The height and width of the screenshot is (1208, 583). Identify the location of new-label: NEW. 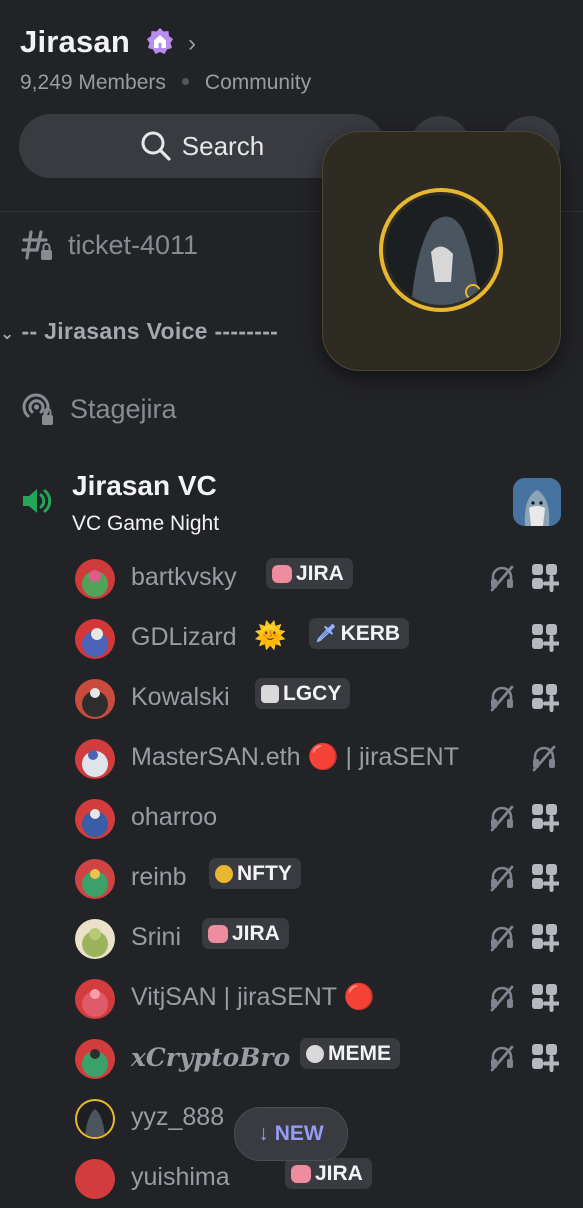
(299, 1133).